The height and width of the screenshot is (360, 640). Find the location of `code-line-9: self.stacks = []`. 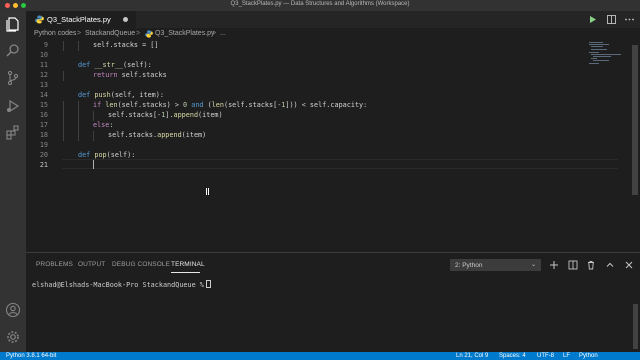

code-line-9: self.stacks = [] is located at coordinates (125, 45).